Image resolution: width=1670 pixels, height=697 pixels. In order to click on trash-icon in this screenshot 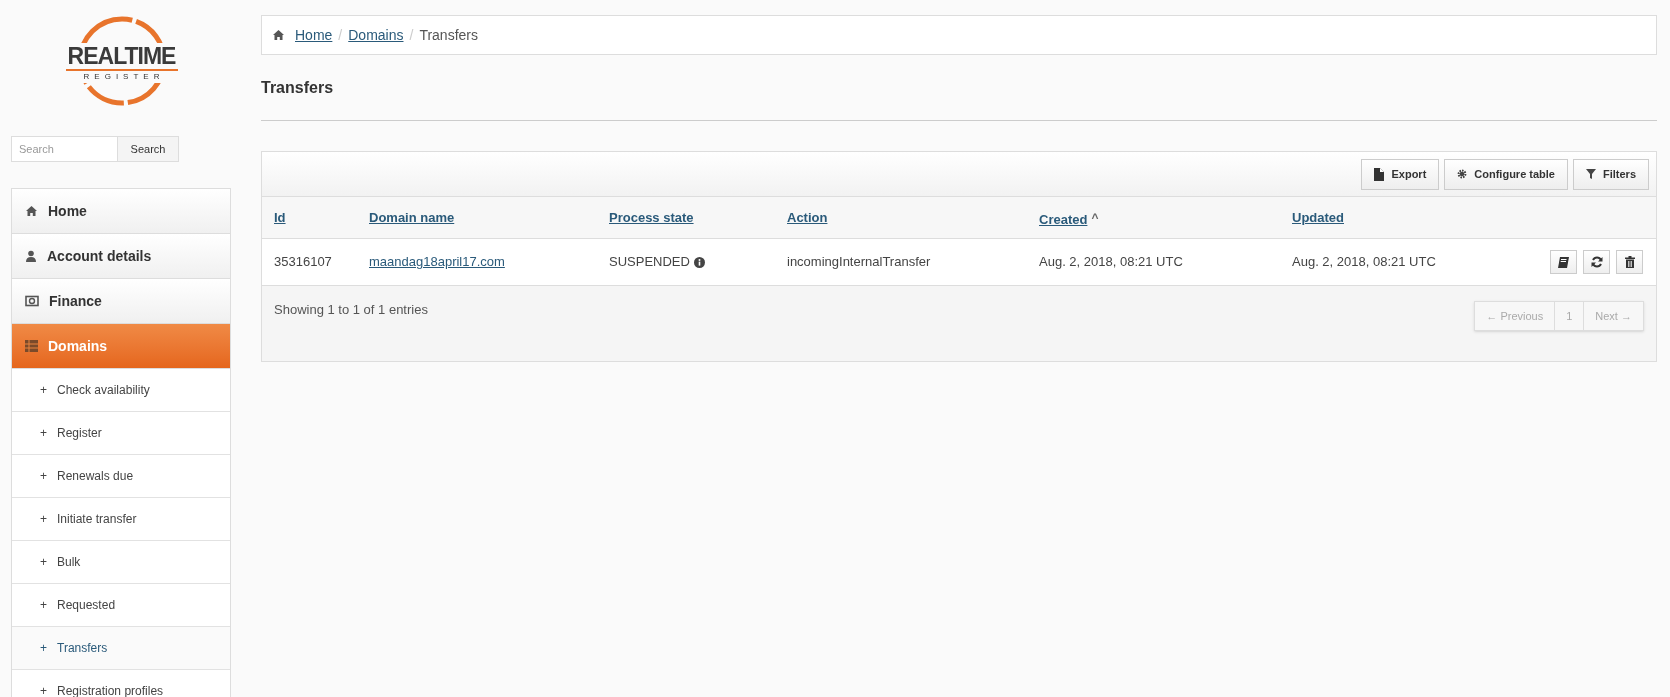, I will do `click(1629, 262)`.